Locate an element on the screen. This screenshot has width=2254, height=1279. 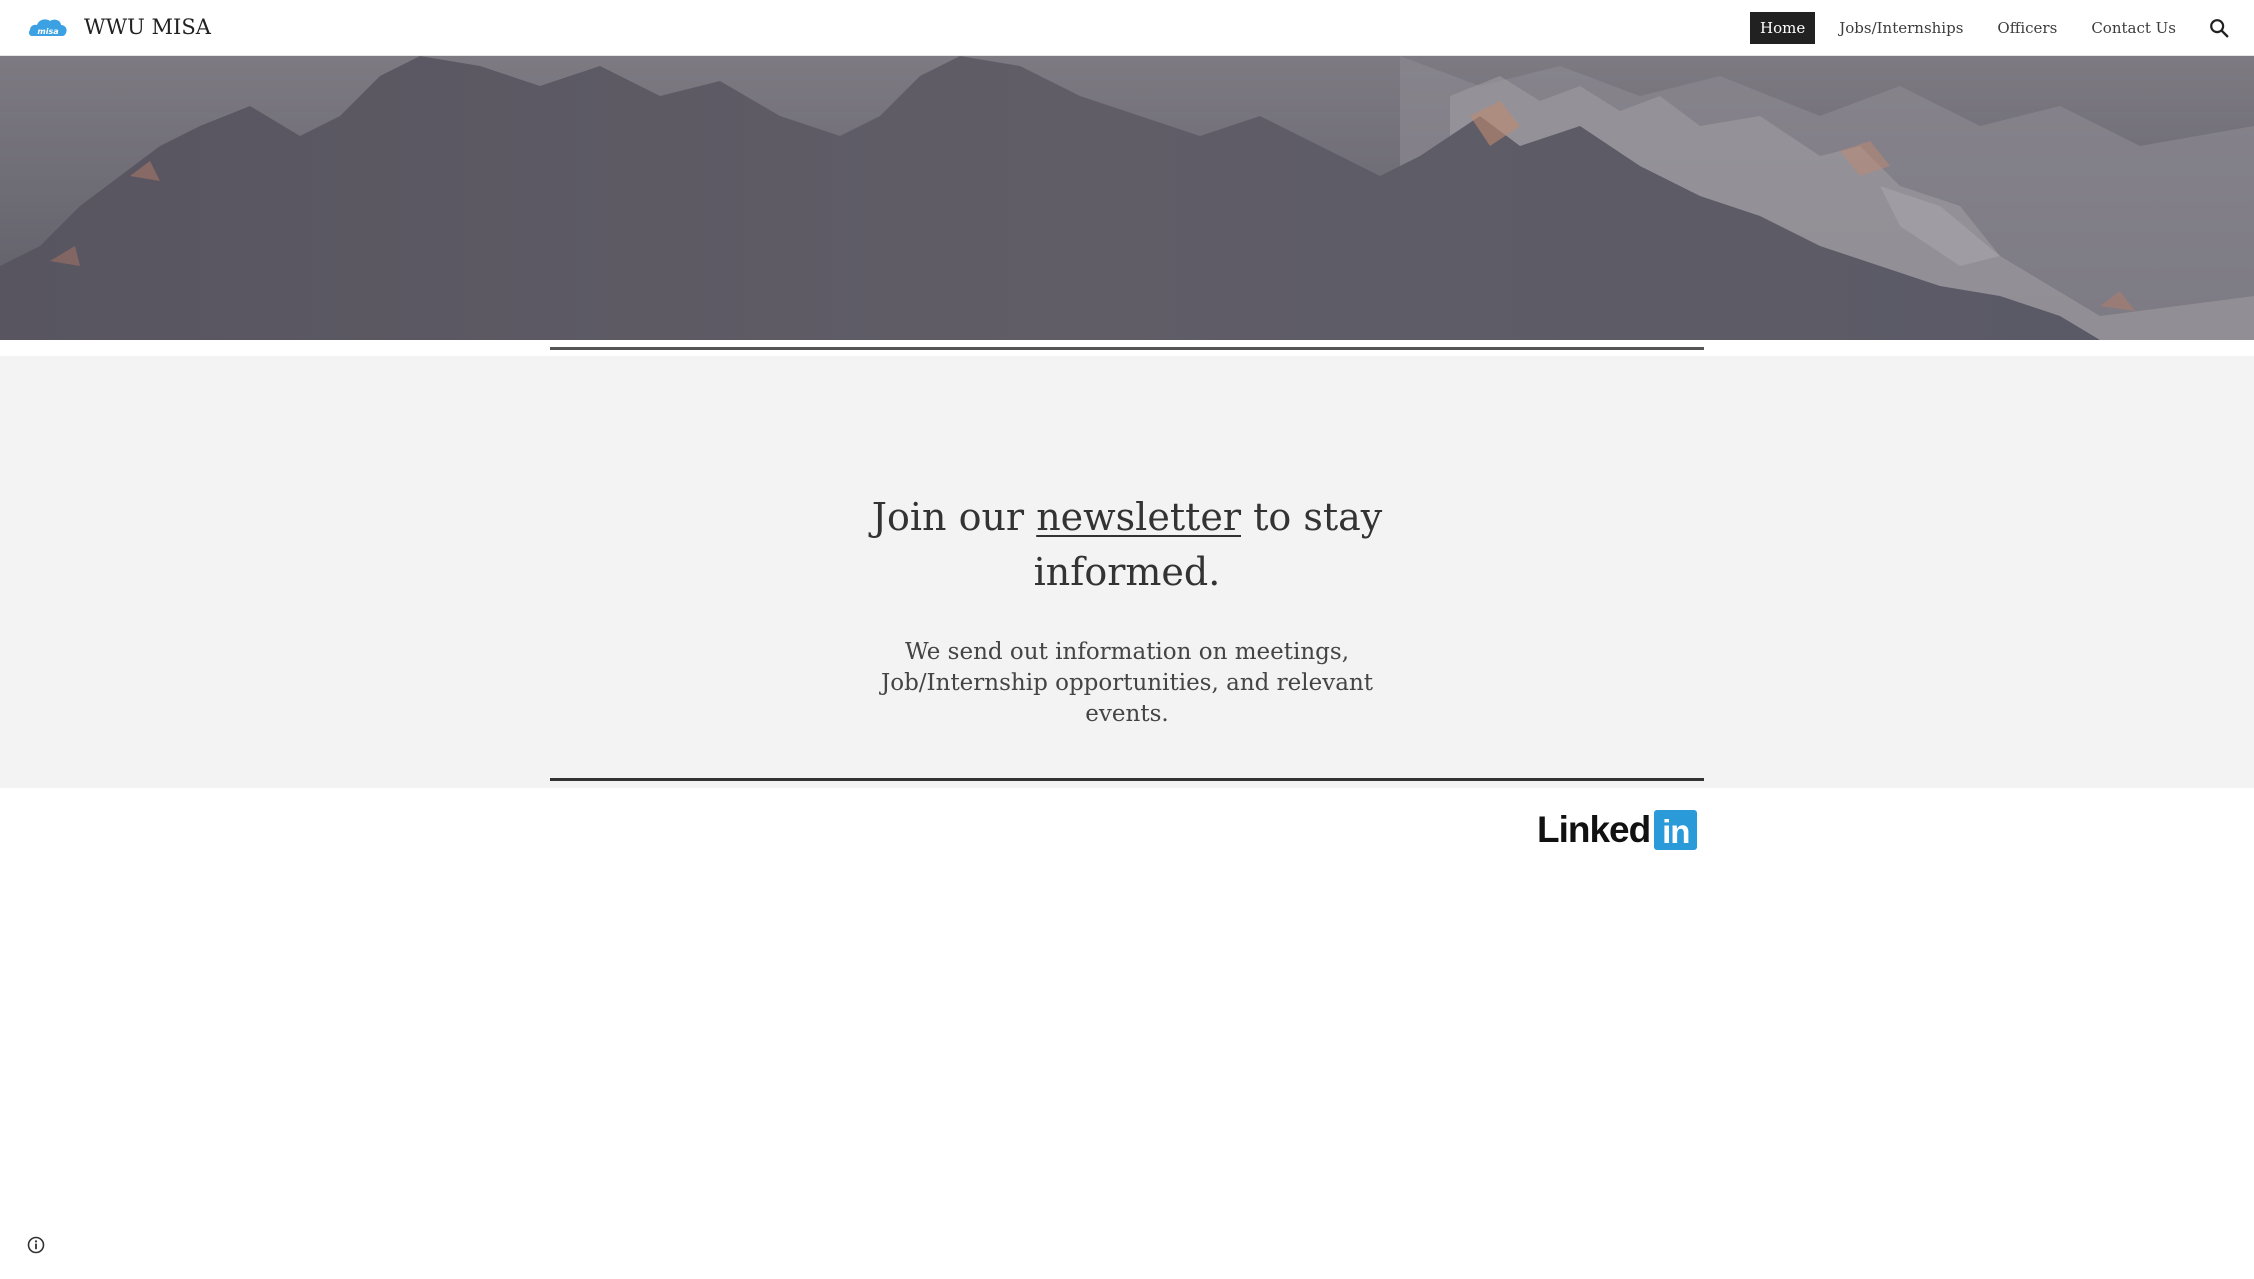
search-icon is located at coordinates (2219, 28).